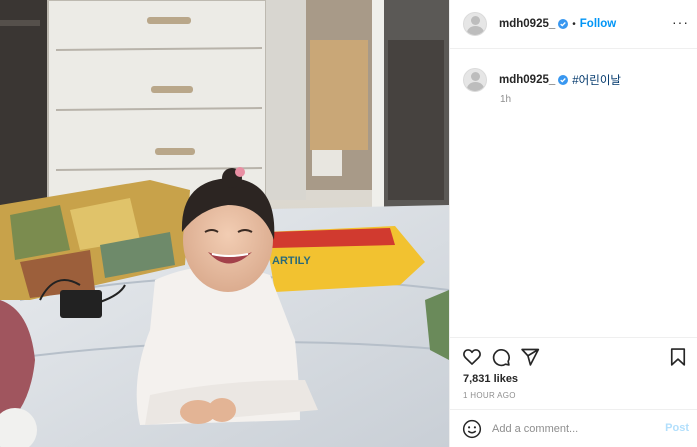 The height and width of the screenshot is (447, 697). I want to click on heart-icon, so click(472, 357).